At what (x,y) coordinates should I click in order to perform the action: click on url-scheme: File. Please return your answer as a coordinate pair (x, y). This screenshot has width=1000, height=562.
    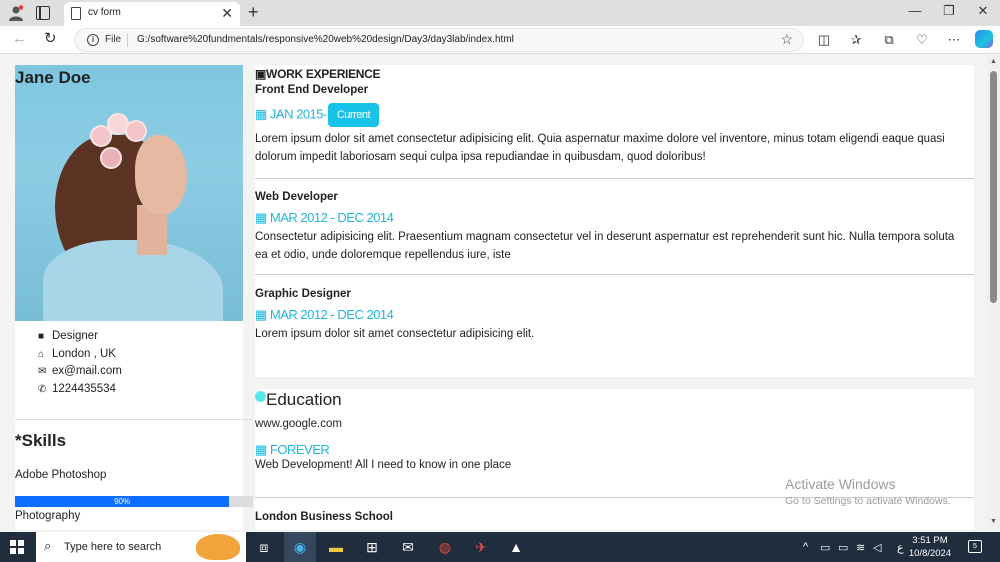
    Looking at the image, I should click on (113, 39).